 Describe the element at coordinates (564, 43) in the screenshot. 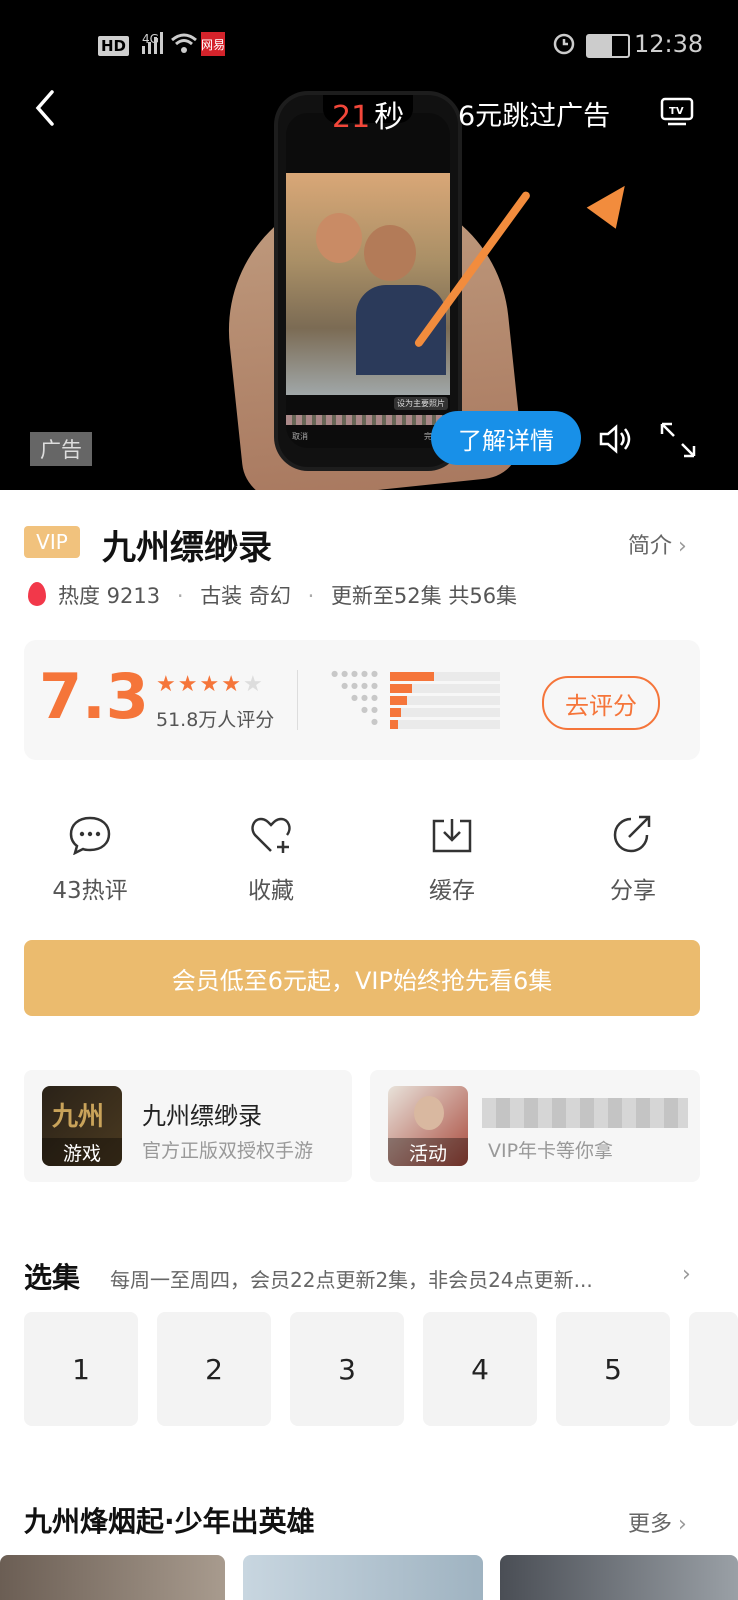

I see `alarm-icon` at that location.